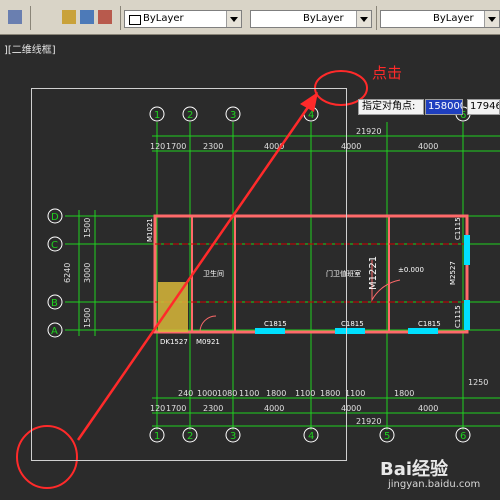 This screenshot has width=500, height=500. Describe the element at coordinates (453, 273) in the screenshot. I see `door-label: M2527` at that location.